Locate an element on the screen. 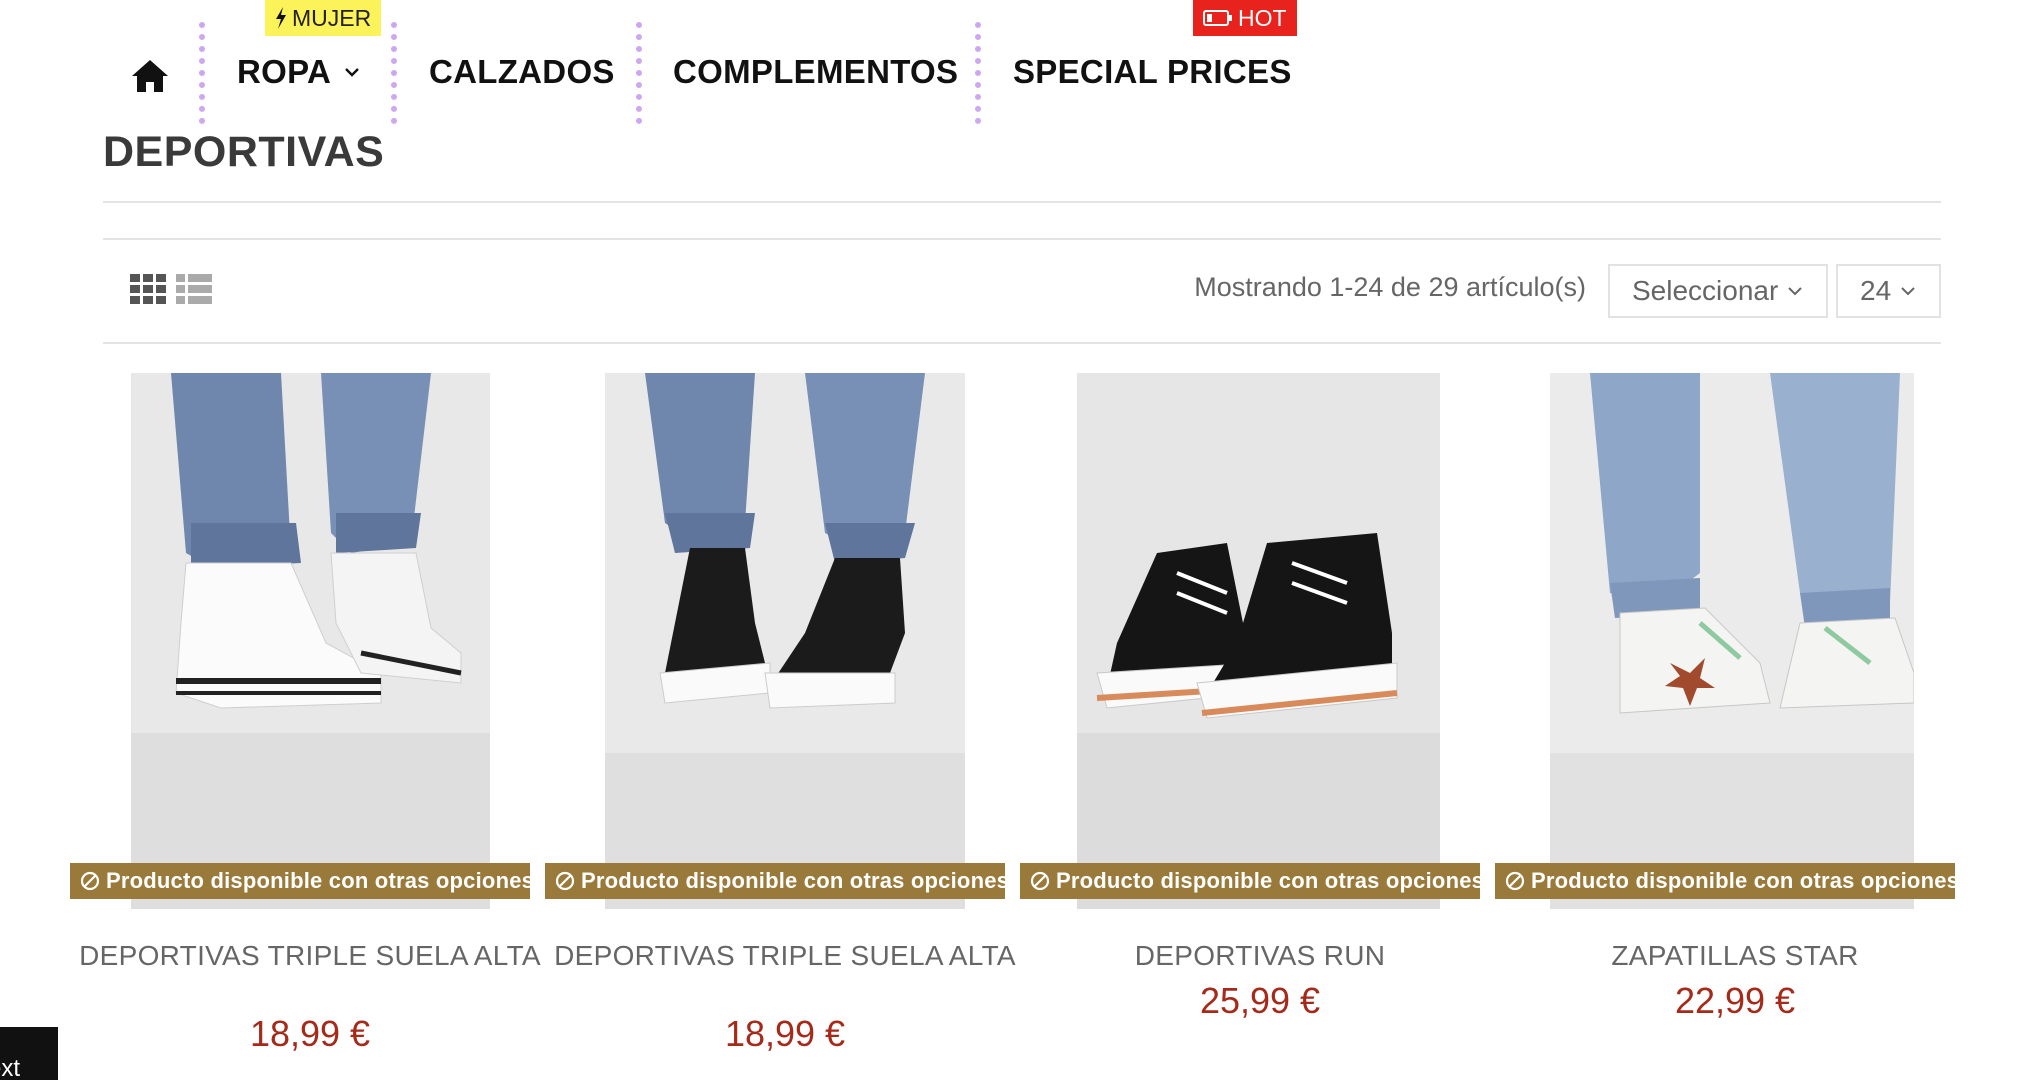  per-page-select: 24 is located at coordinates (1888, 291).